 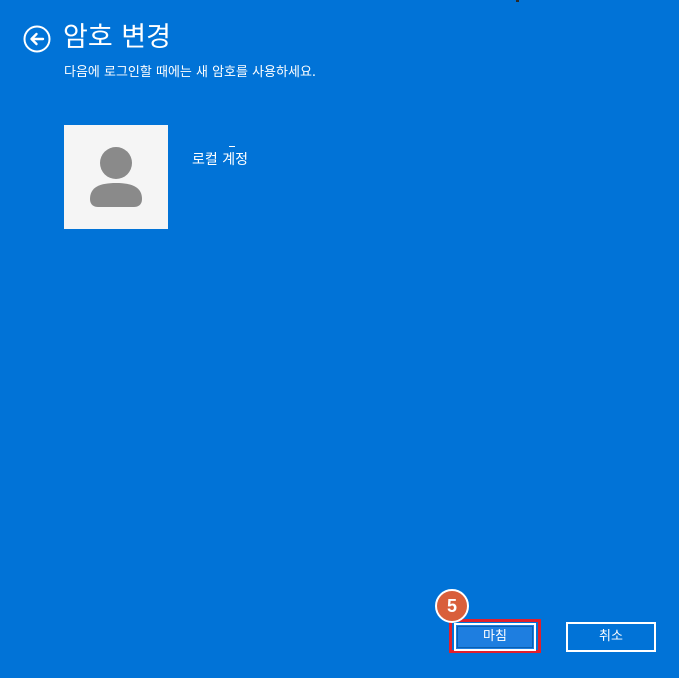 I want to click on window-edge-mark, so click(x=517, y=1).